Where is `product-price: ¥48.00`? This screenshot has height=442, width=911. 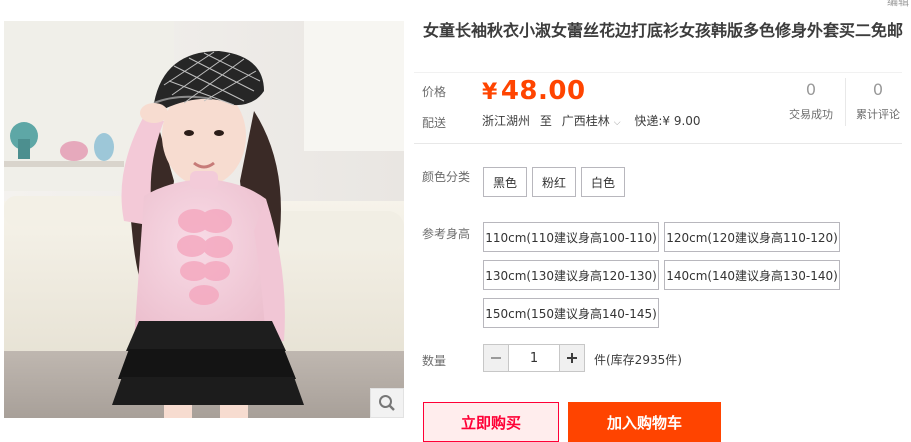
product-price: ¥48.00 is located at coordinates (534, 92).